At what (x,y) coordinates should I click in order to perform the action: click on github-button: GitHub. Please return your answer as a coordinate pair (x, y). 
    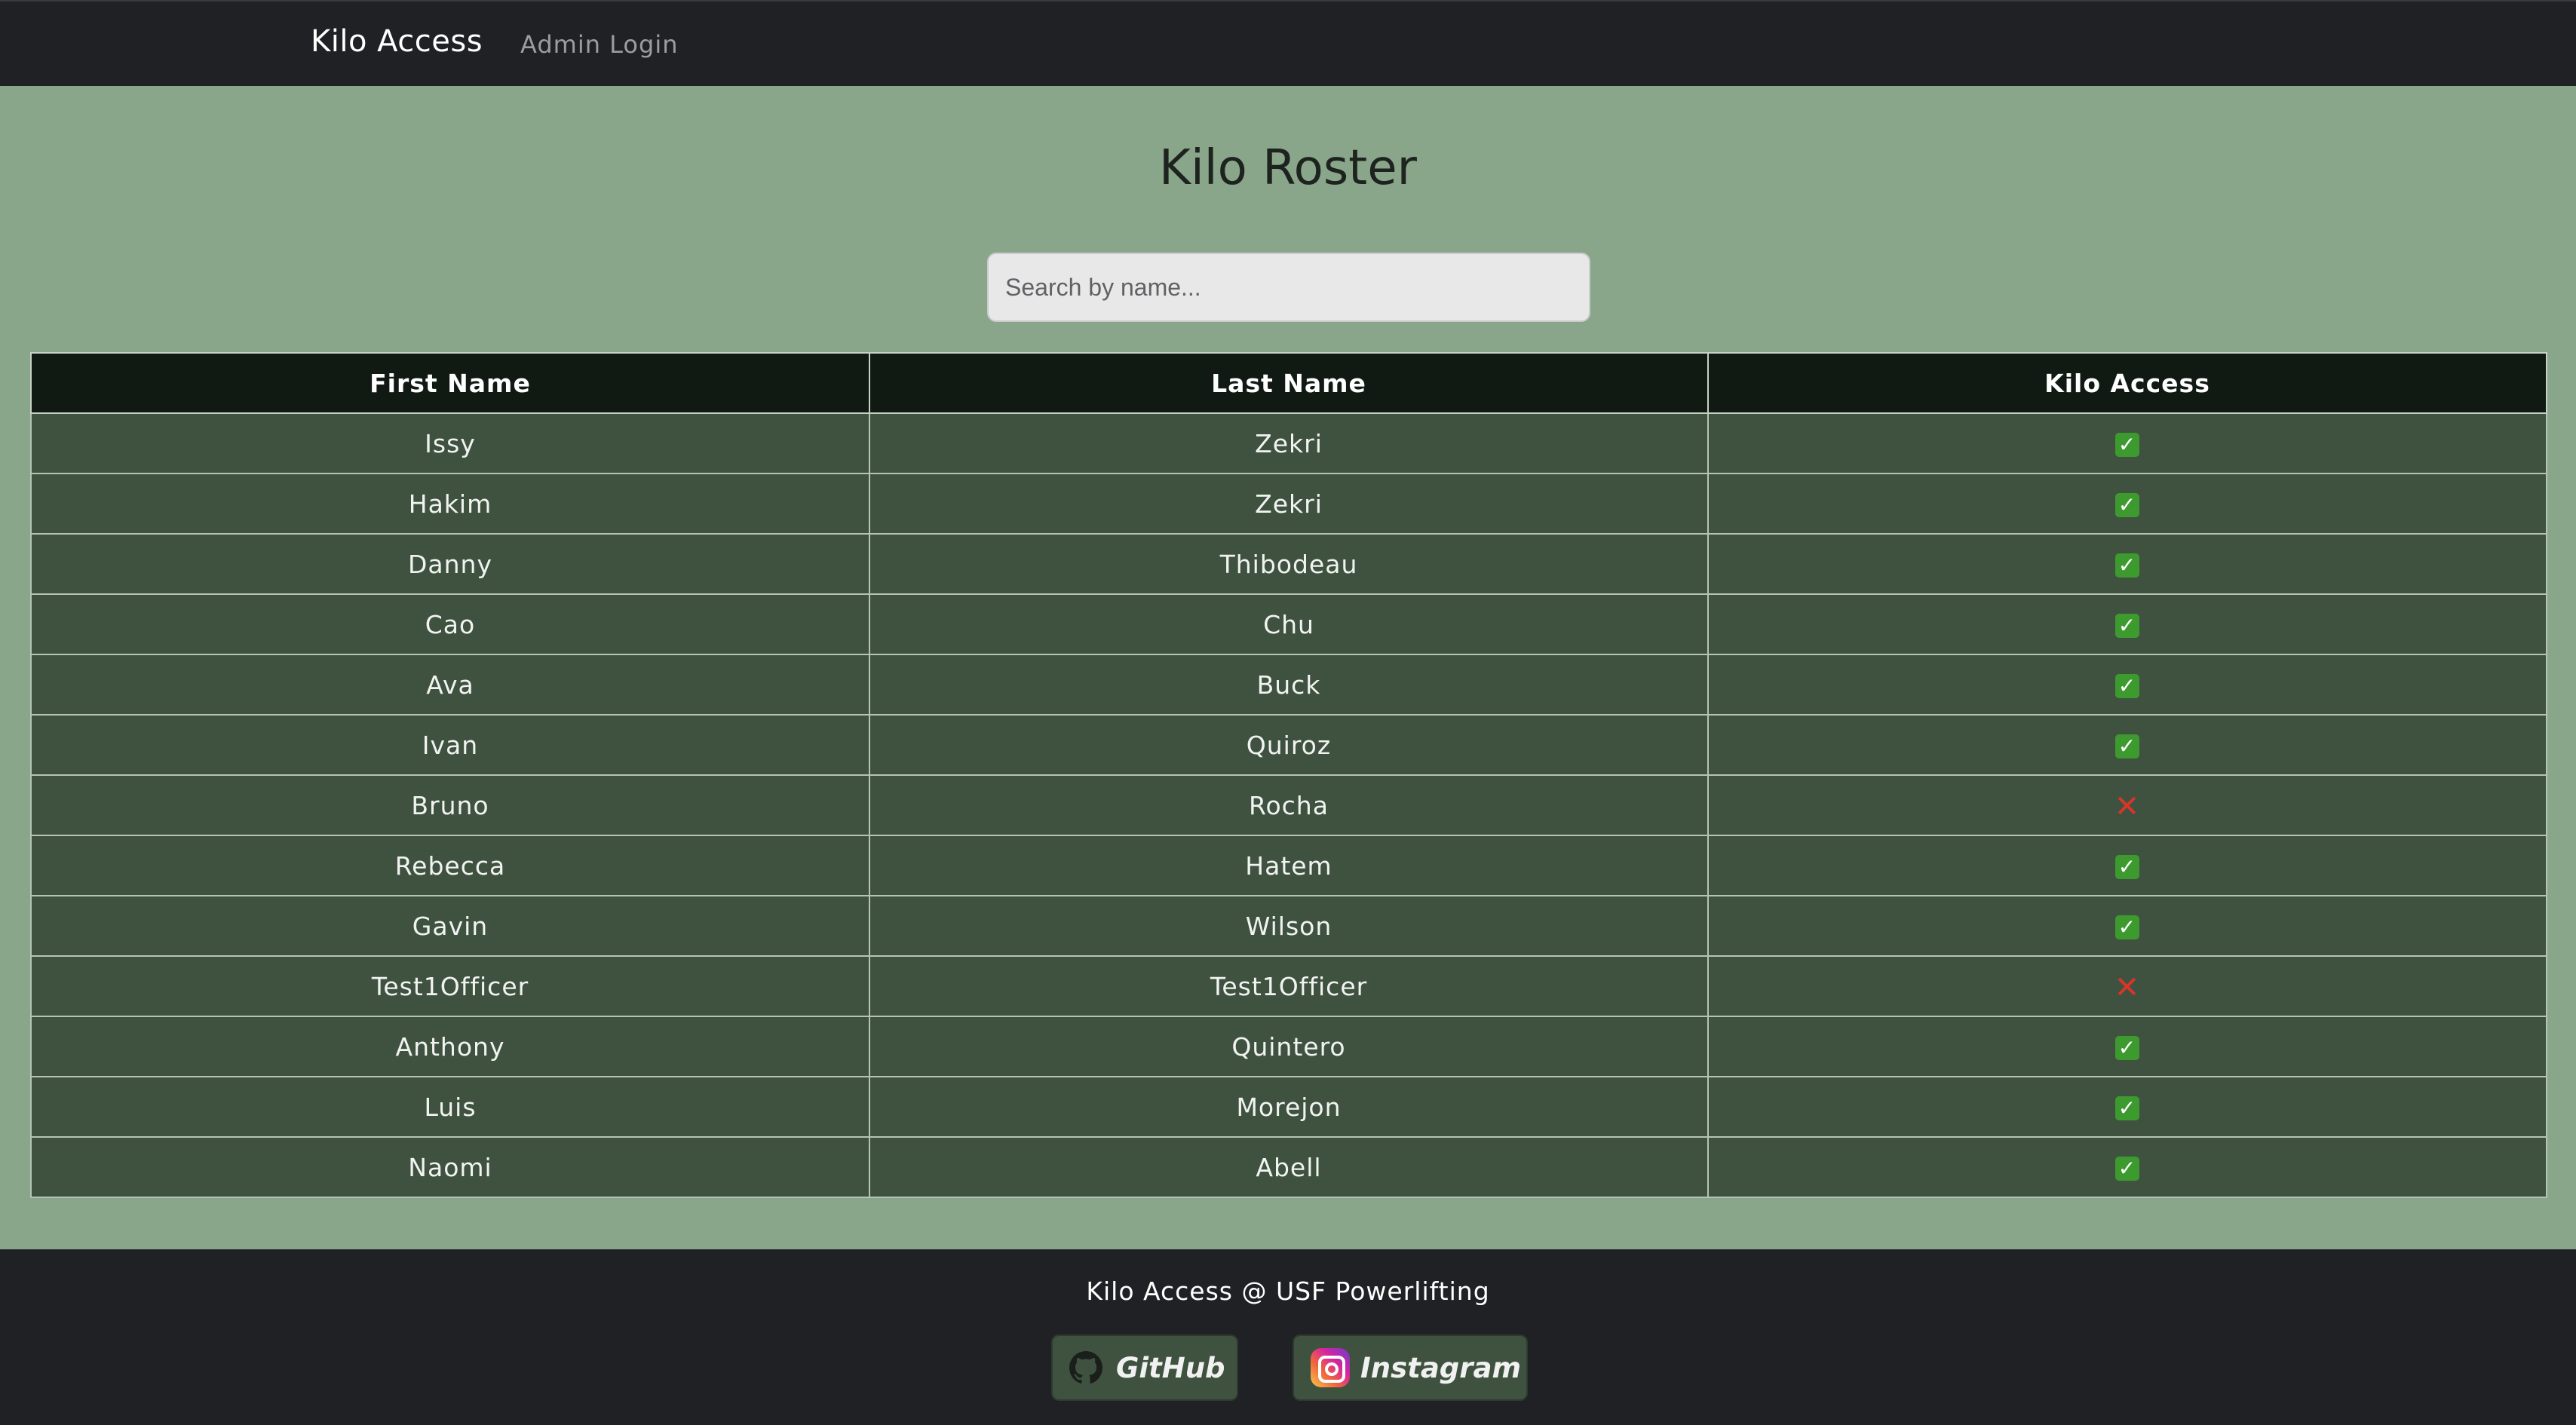
    Looking at the image, I should click on (1144, 1368).